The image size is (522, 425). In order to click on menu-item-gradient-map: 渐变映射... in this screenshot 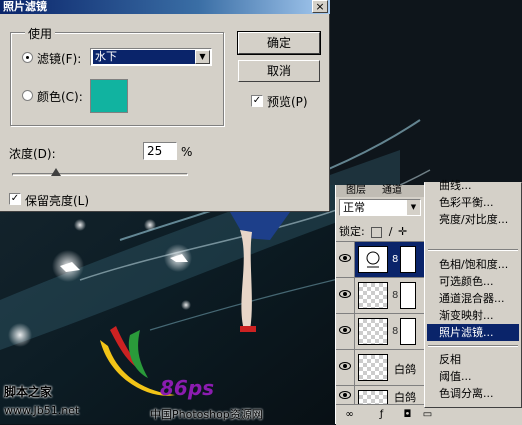, I will do `click(473, 315)`.